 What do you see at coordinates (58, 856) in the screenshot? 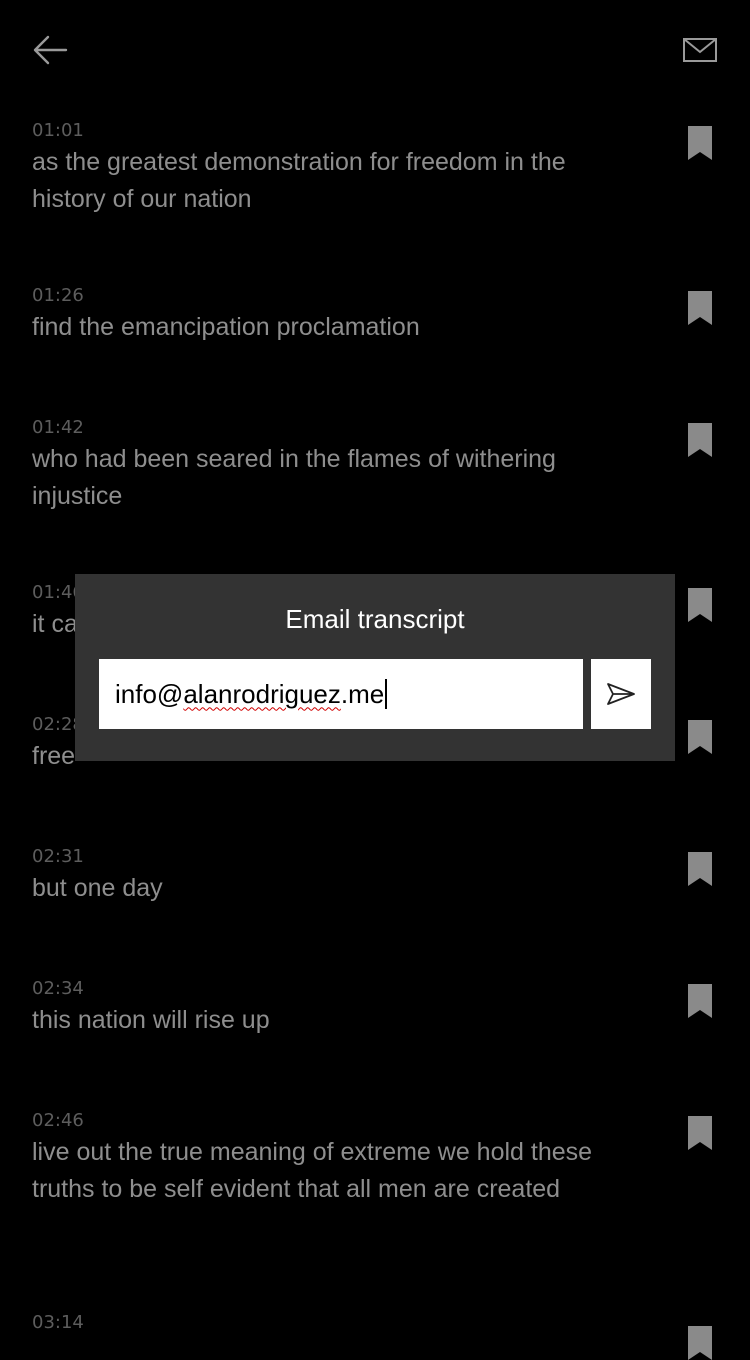
I see `timestamp: 02:31` at bounding box center [58, 856].